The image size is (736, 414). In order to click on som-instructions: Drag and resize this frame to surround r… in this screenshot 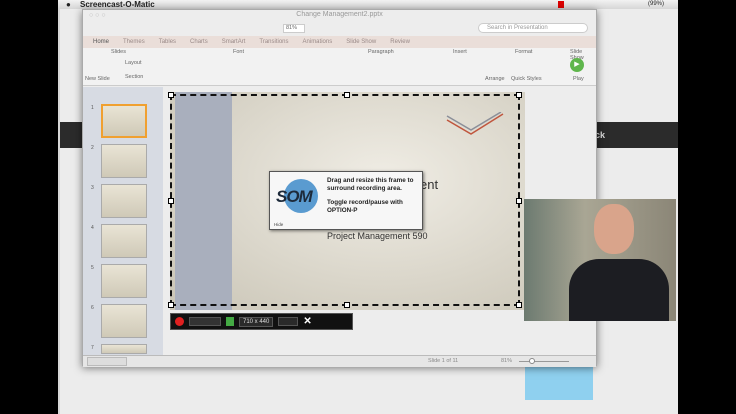, I will do `click(374, 196)`.